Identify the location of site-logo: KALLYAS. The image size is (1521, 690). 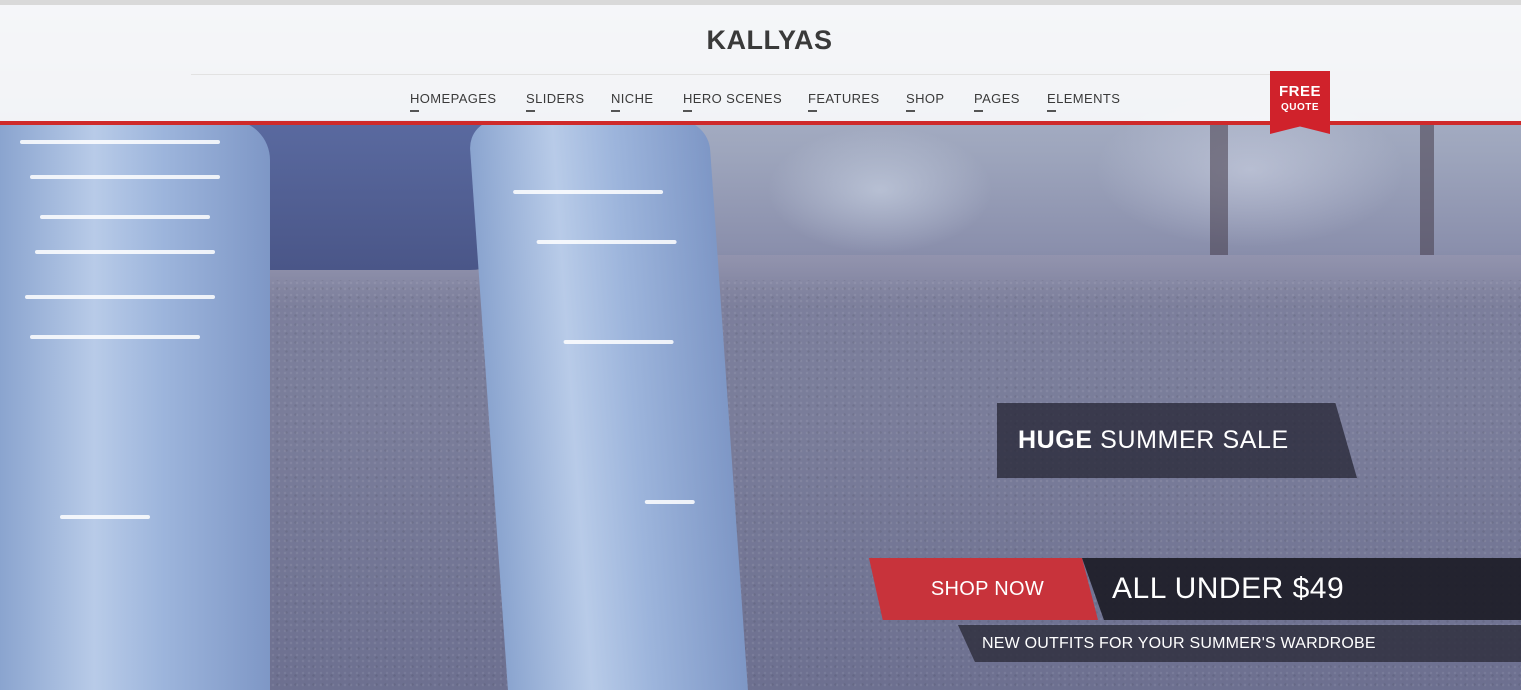
(760, 40).